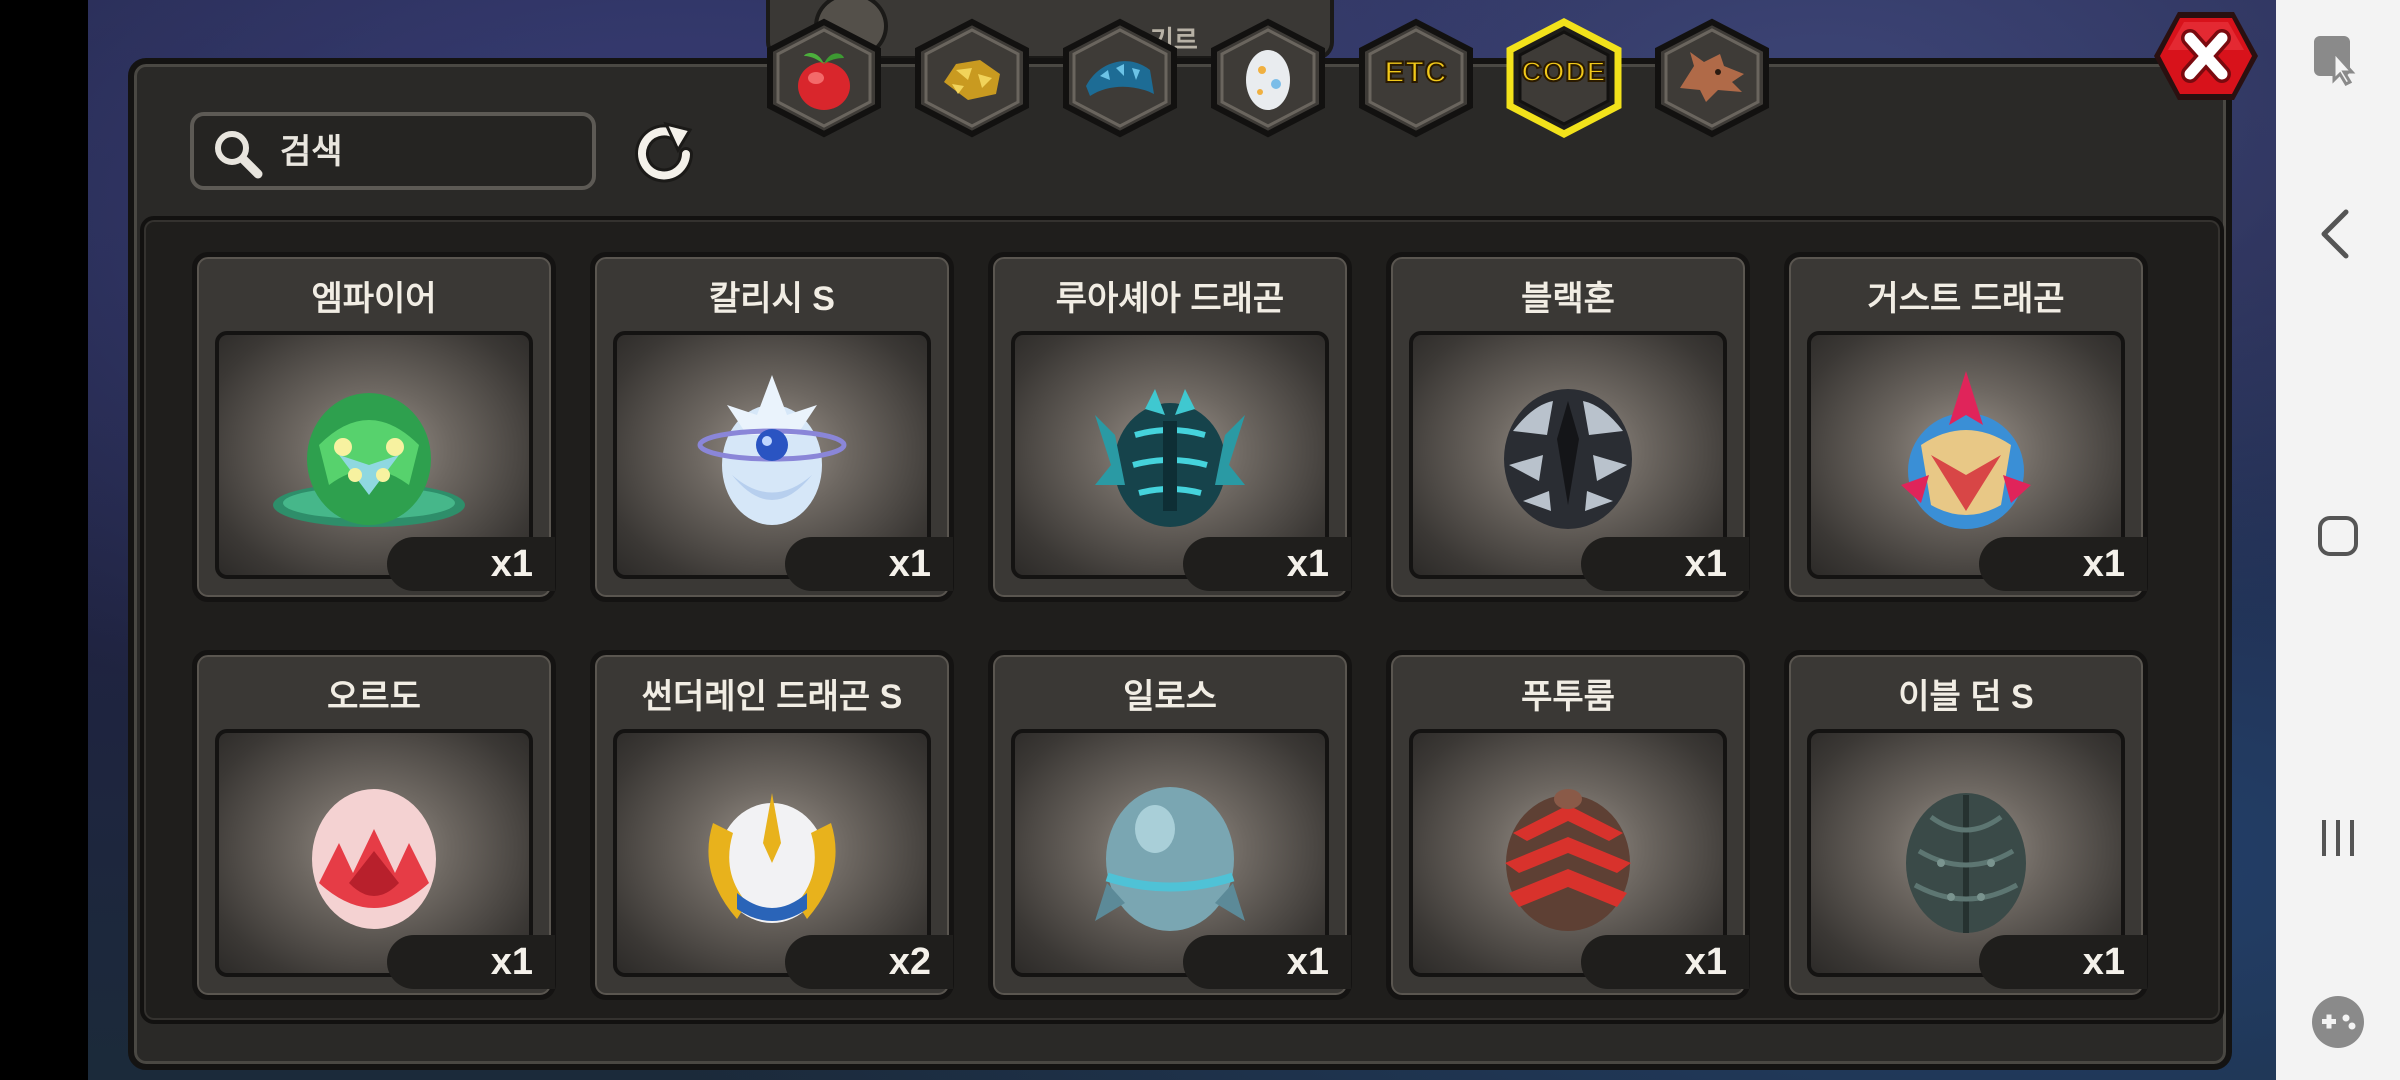 The image size is (2400, 1080). I want to click on tab-dragon, so click(1712, 78).